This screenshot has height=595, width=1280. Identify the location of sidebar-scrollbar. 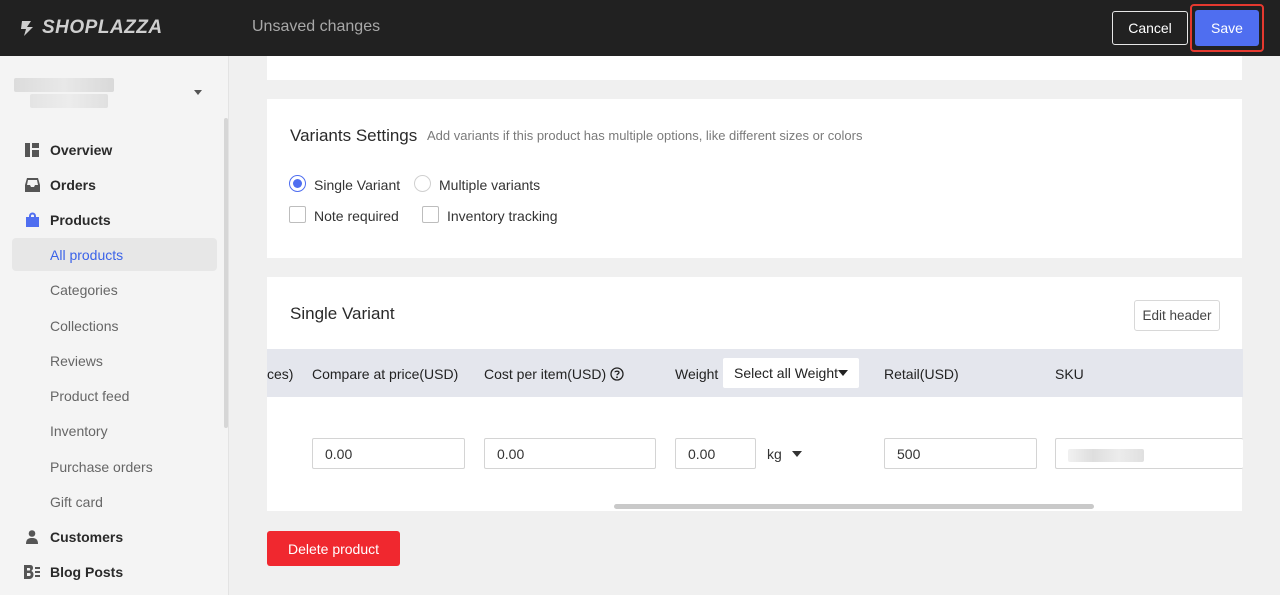
(226, 273).